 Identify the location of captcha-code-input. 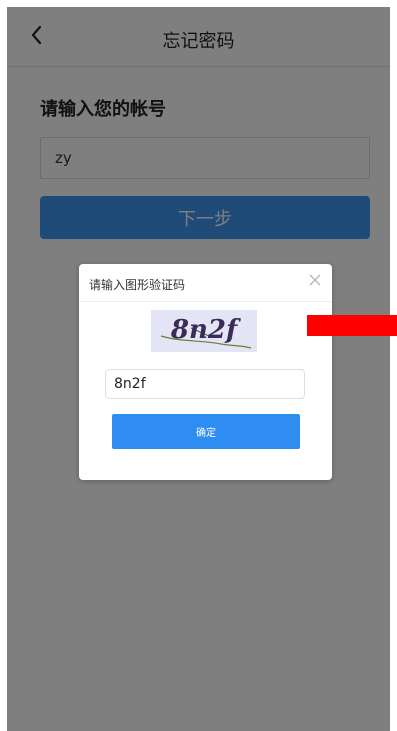
(205, 384).